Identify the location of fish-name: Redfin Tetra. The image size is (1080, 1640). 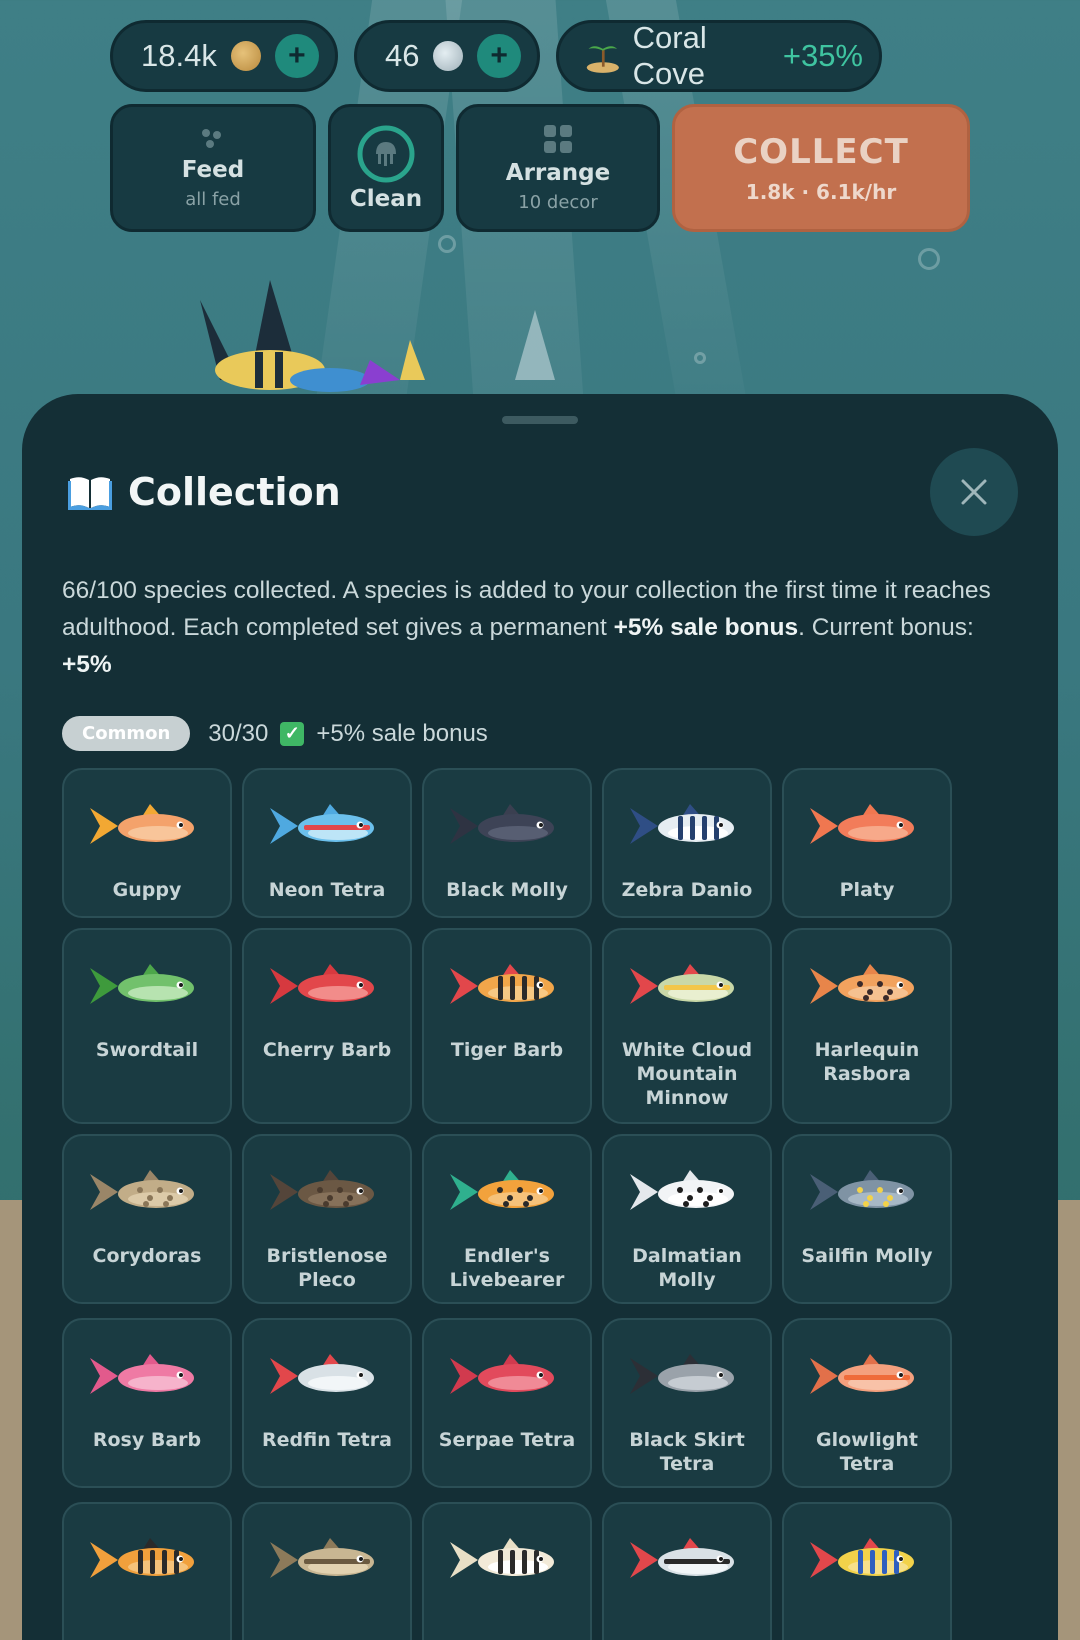
(327, 1440).